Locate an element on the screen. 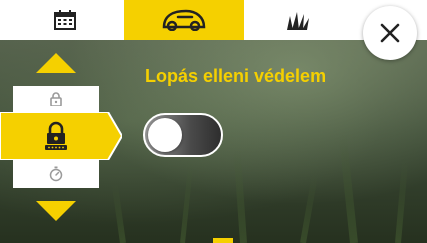 The image size is (427, 243). close-button is located at coordinates (390, 33).